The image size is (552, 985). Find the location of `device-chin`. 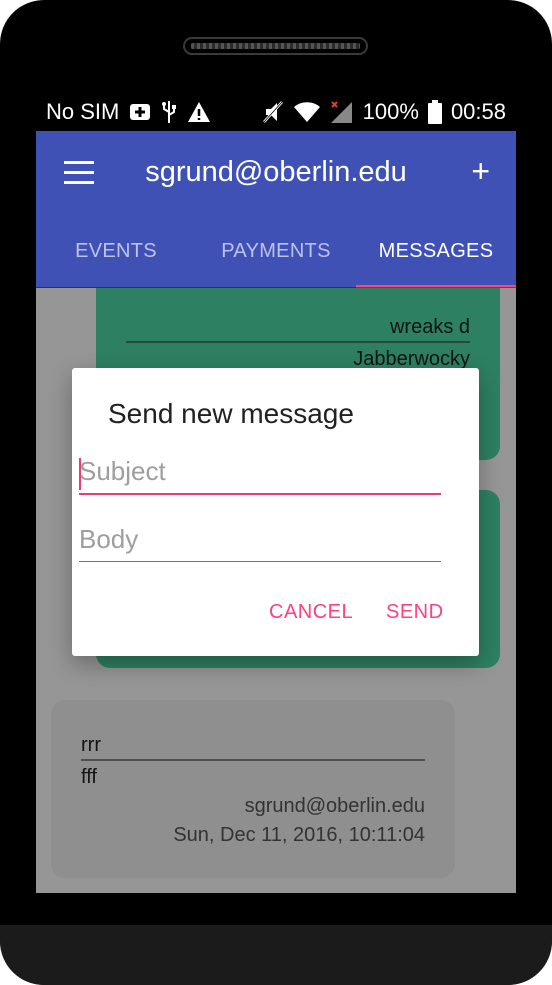

device-chin is located at coordinates (276, 955).